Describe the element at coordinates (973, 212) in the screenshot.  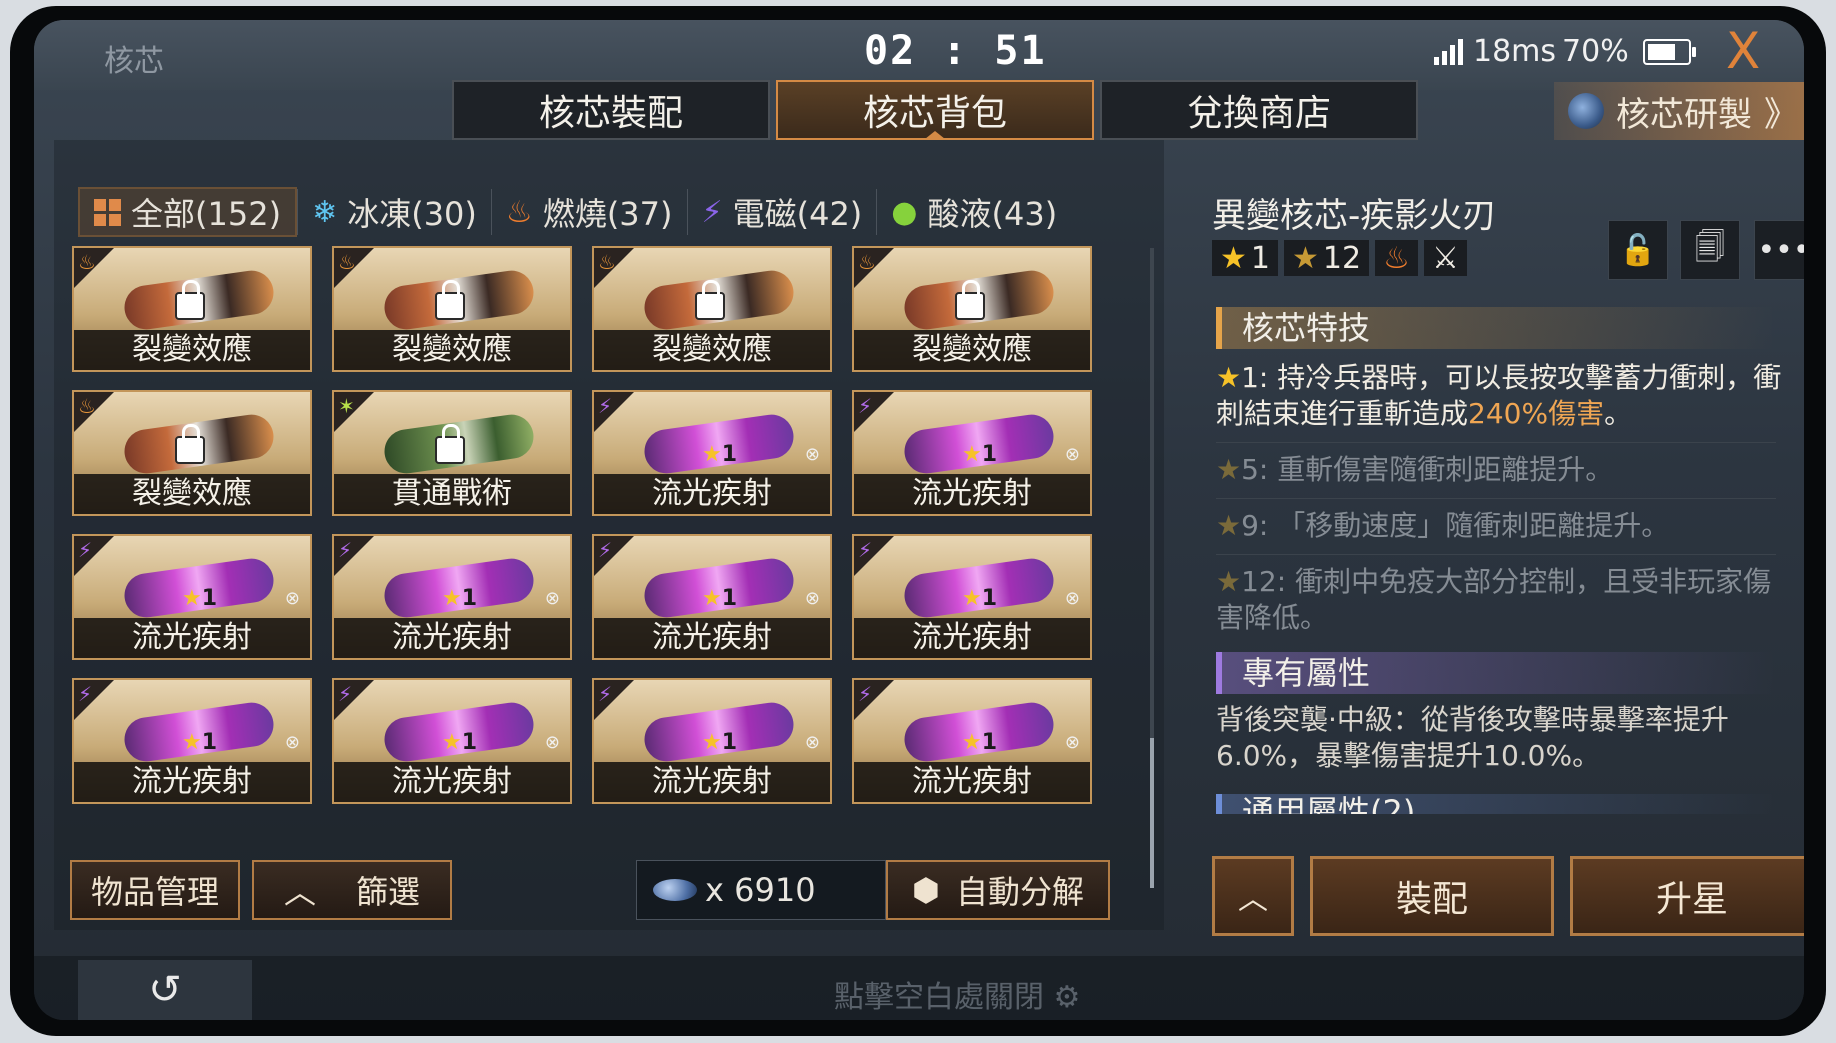
I see `filter-acid: ● 酸液(43)` at that location.